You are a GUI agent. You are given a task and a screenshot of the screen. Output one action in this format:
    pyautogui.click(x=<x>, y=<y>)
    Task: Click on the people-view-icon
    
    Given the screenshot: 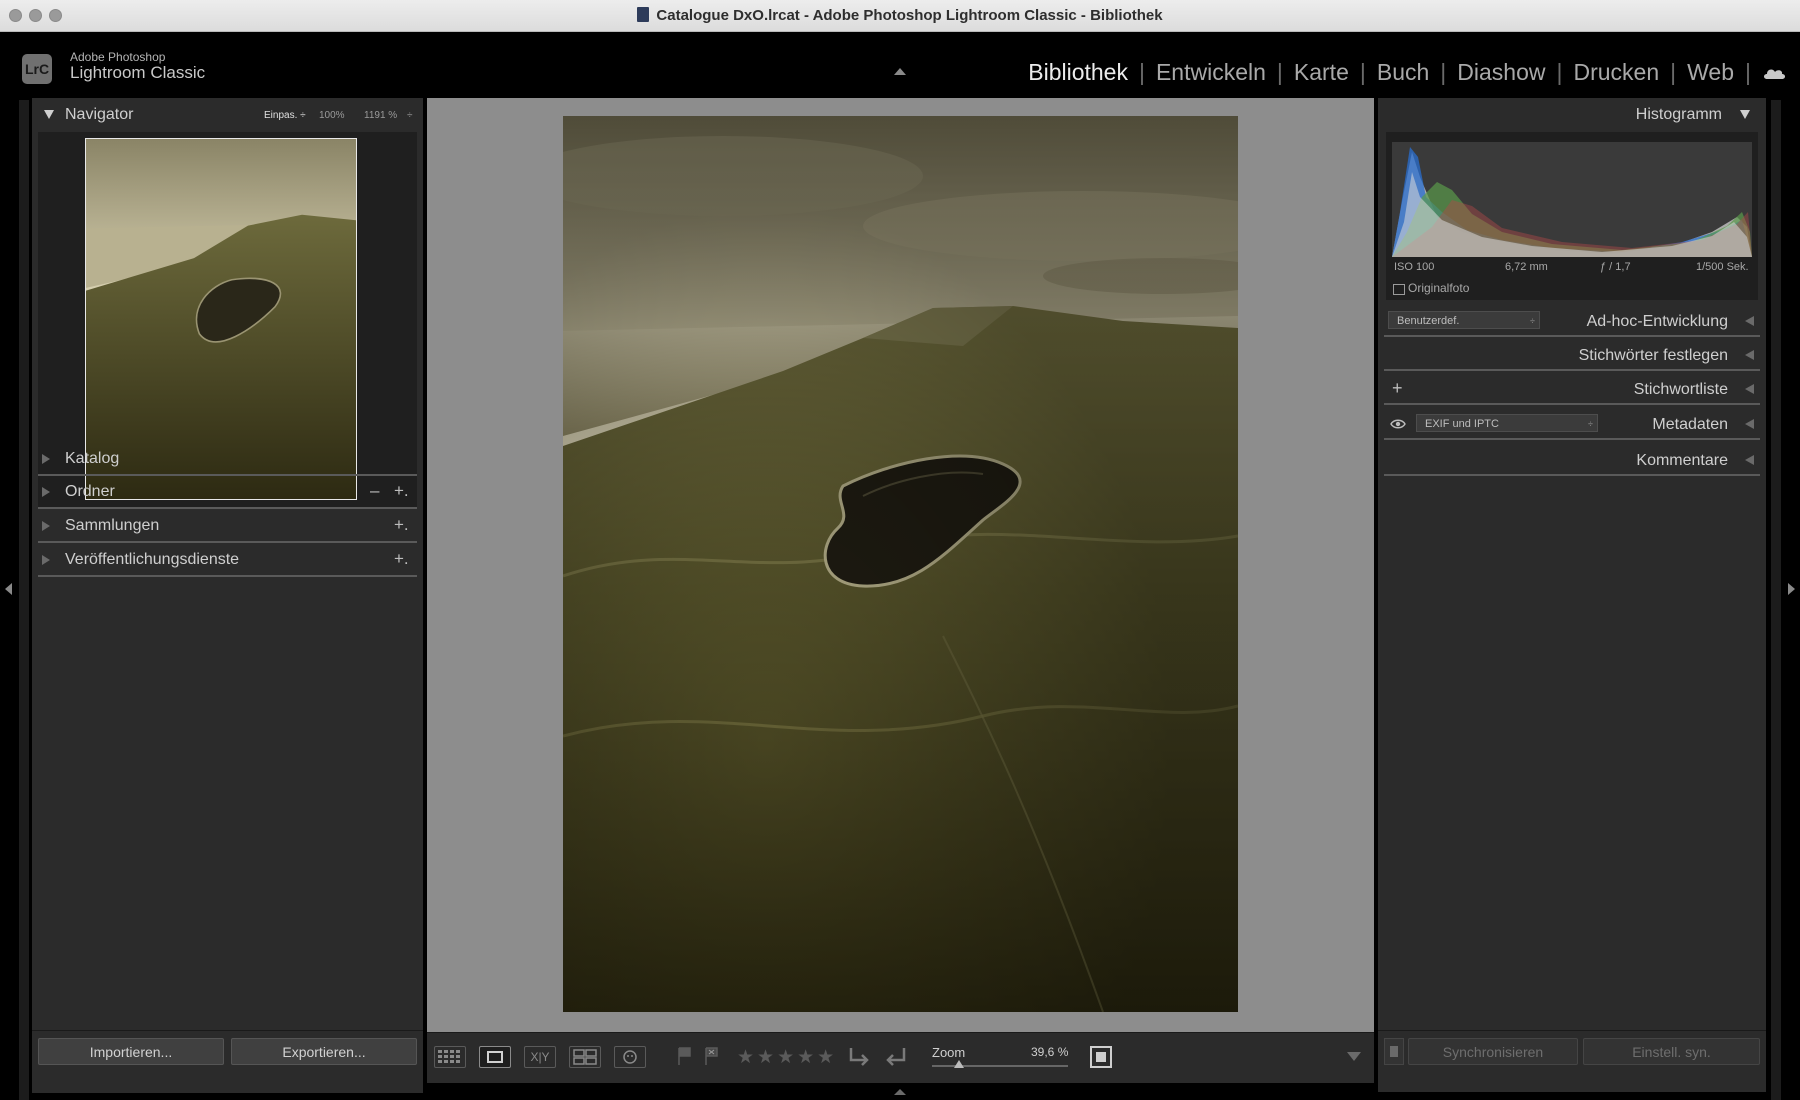 What is the action you would take?
    pyautogui.click(x=630, y=1057)
    